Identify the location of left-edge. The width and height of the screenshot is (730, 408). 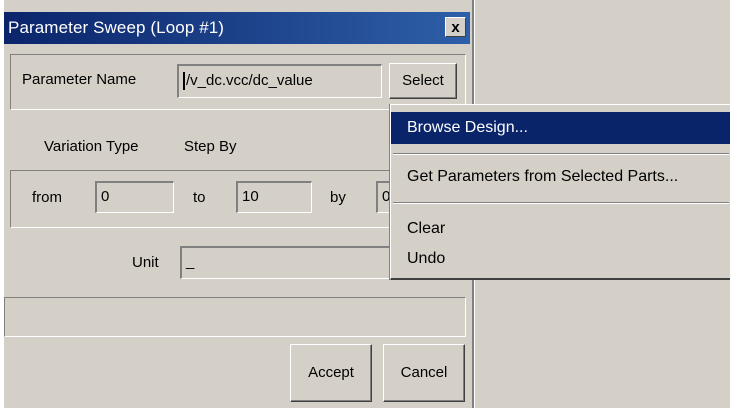
(2, 204).